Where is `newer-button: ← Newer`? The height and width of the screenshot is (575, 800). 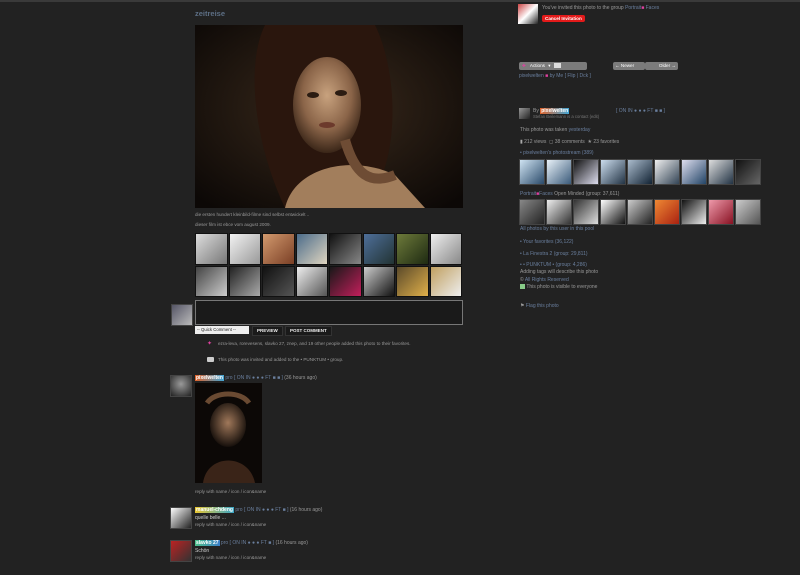
newer-button: ← Newer is located at coordinates (629, 66).